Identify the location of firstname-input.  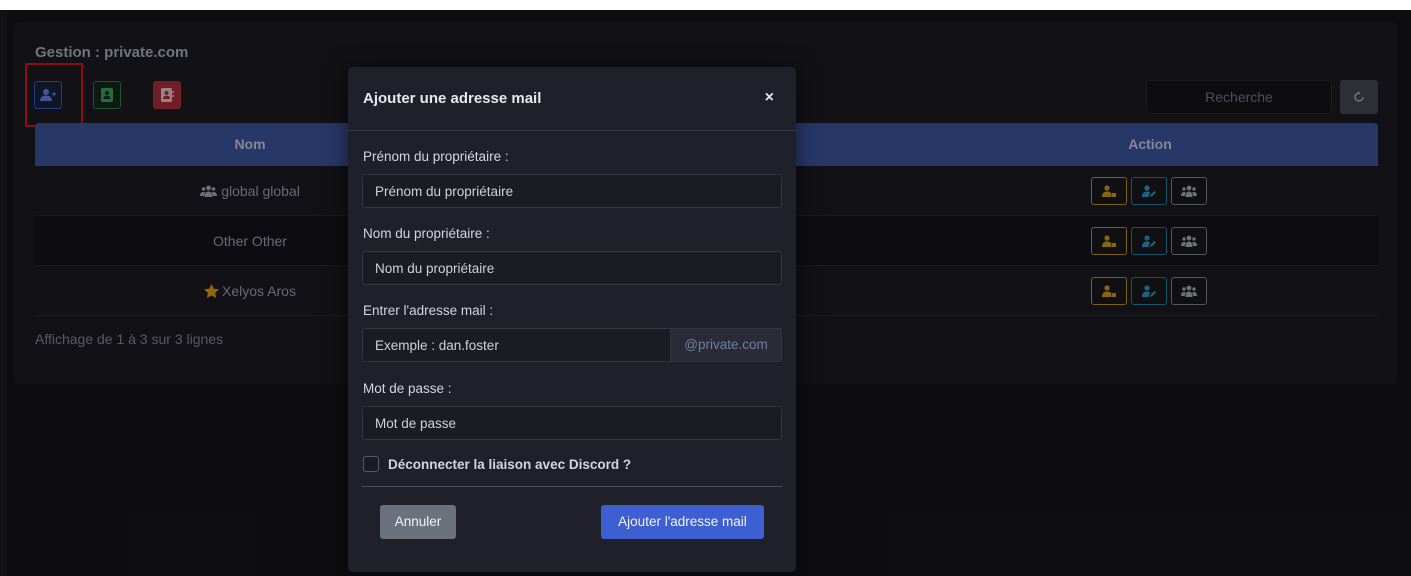
(572, 191).